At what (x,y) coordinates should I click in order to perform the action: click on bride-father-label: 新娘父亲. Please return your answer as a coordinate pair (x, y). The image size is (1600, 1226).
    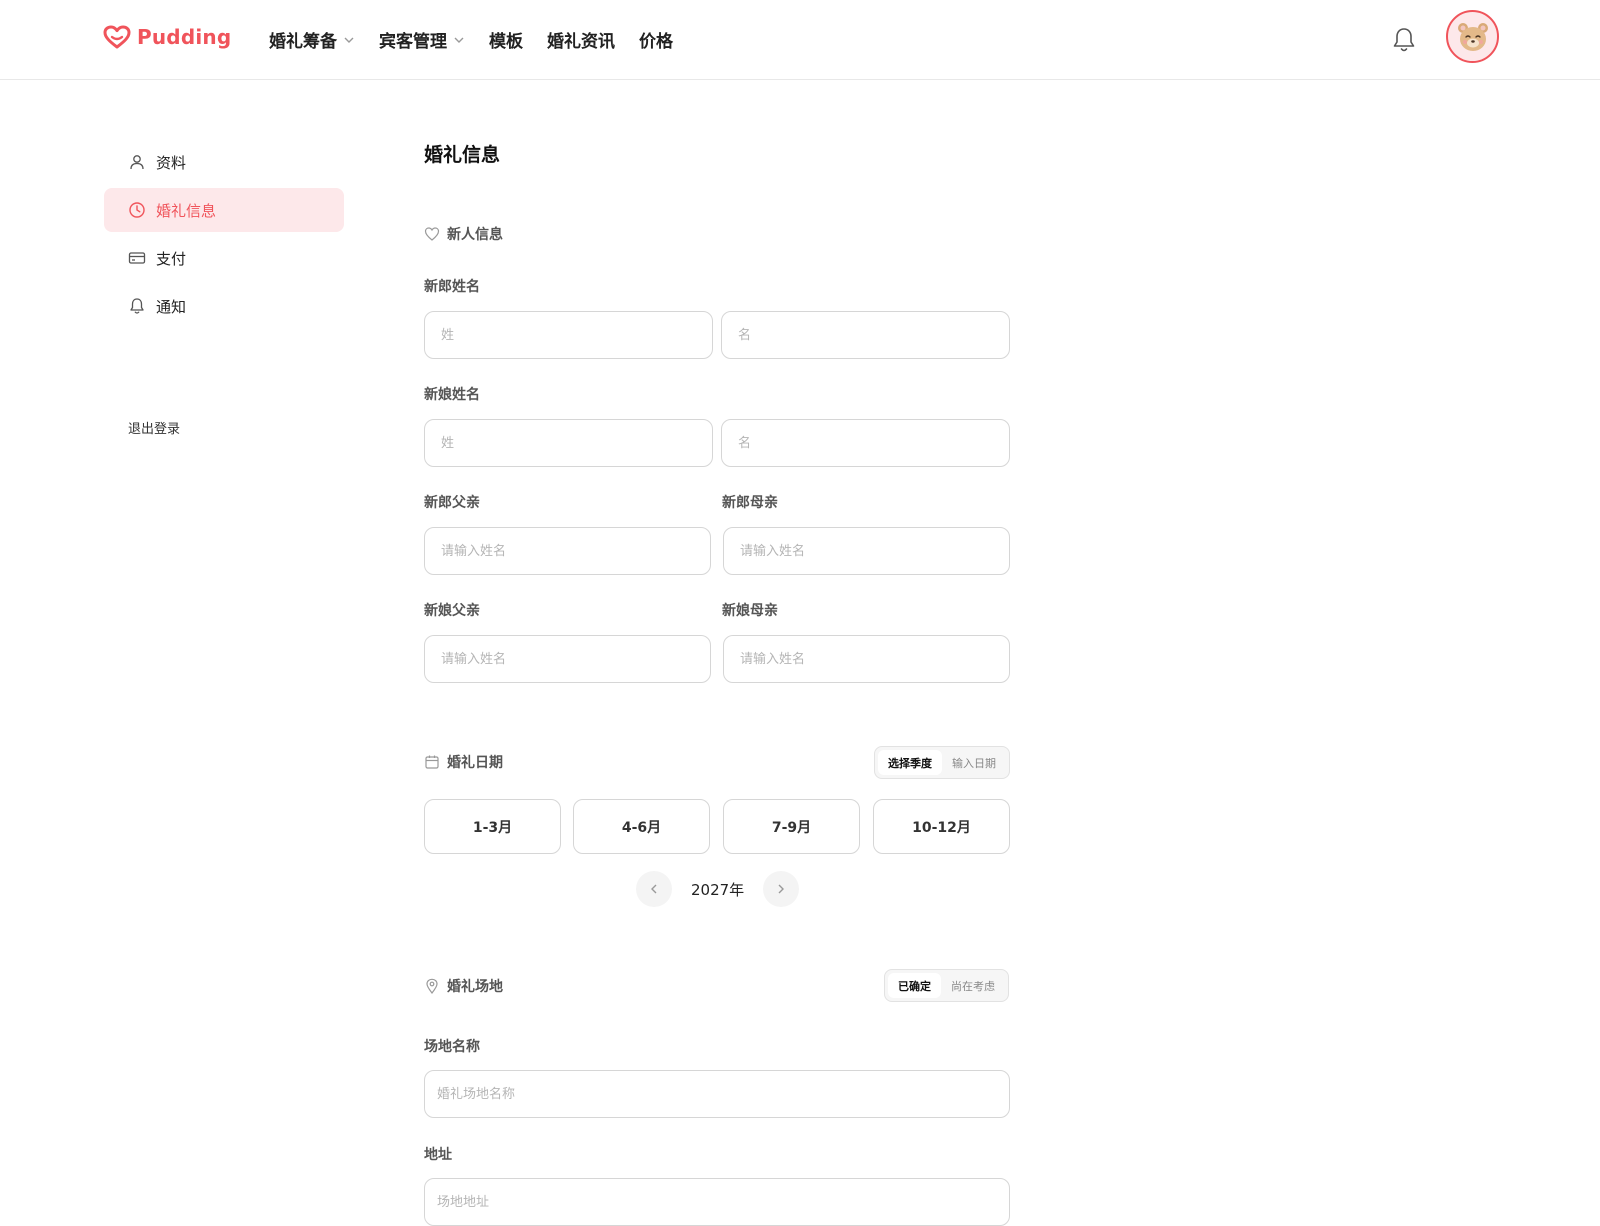
    Looking at the image, I should click on (452, 611).